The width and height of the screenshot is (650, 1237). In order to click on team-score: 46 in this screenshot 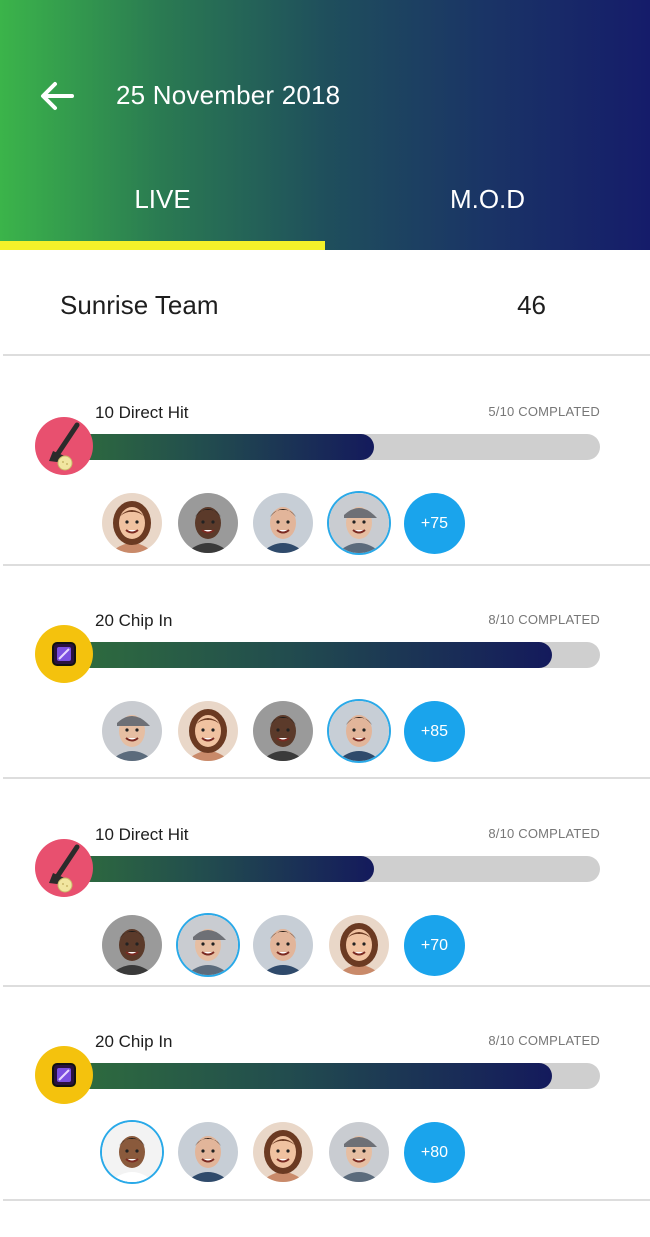, I will do `click(531, 305)`.